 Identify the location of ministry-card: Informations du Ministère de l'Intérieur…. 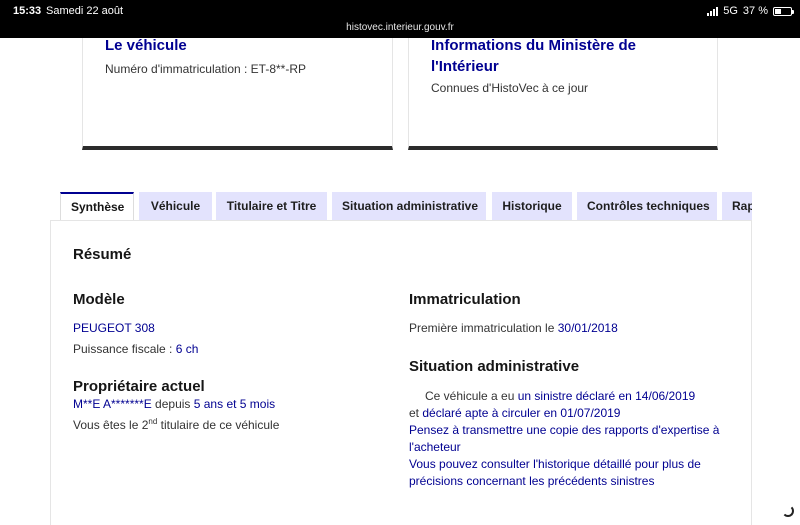
(563, 92).